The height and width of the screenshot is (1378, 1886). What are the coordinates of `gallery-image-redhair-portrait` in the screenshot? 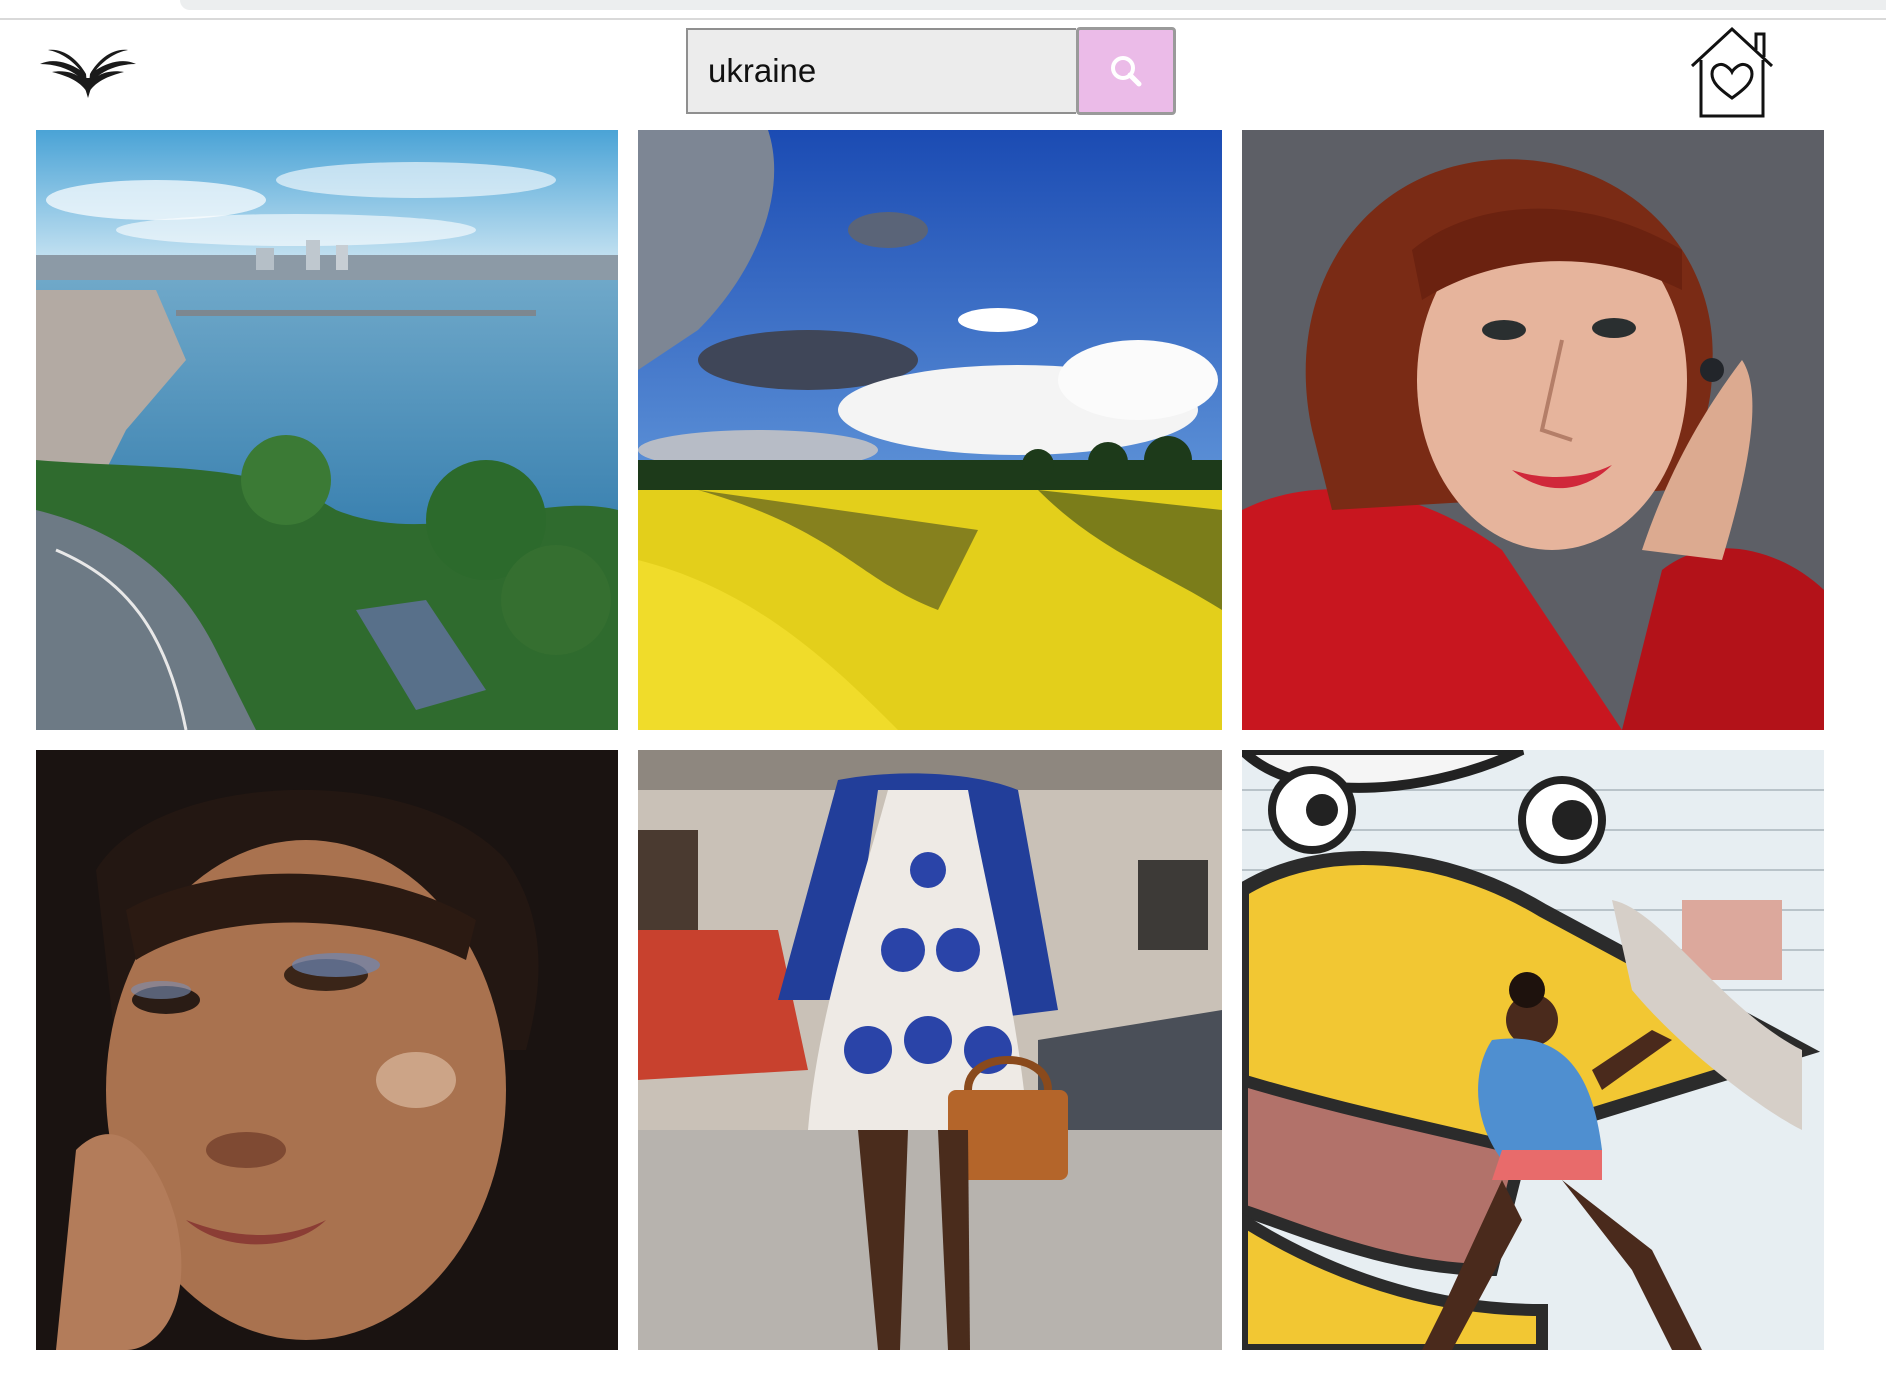 It's located at (1533, 430).